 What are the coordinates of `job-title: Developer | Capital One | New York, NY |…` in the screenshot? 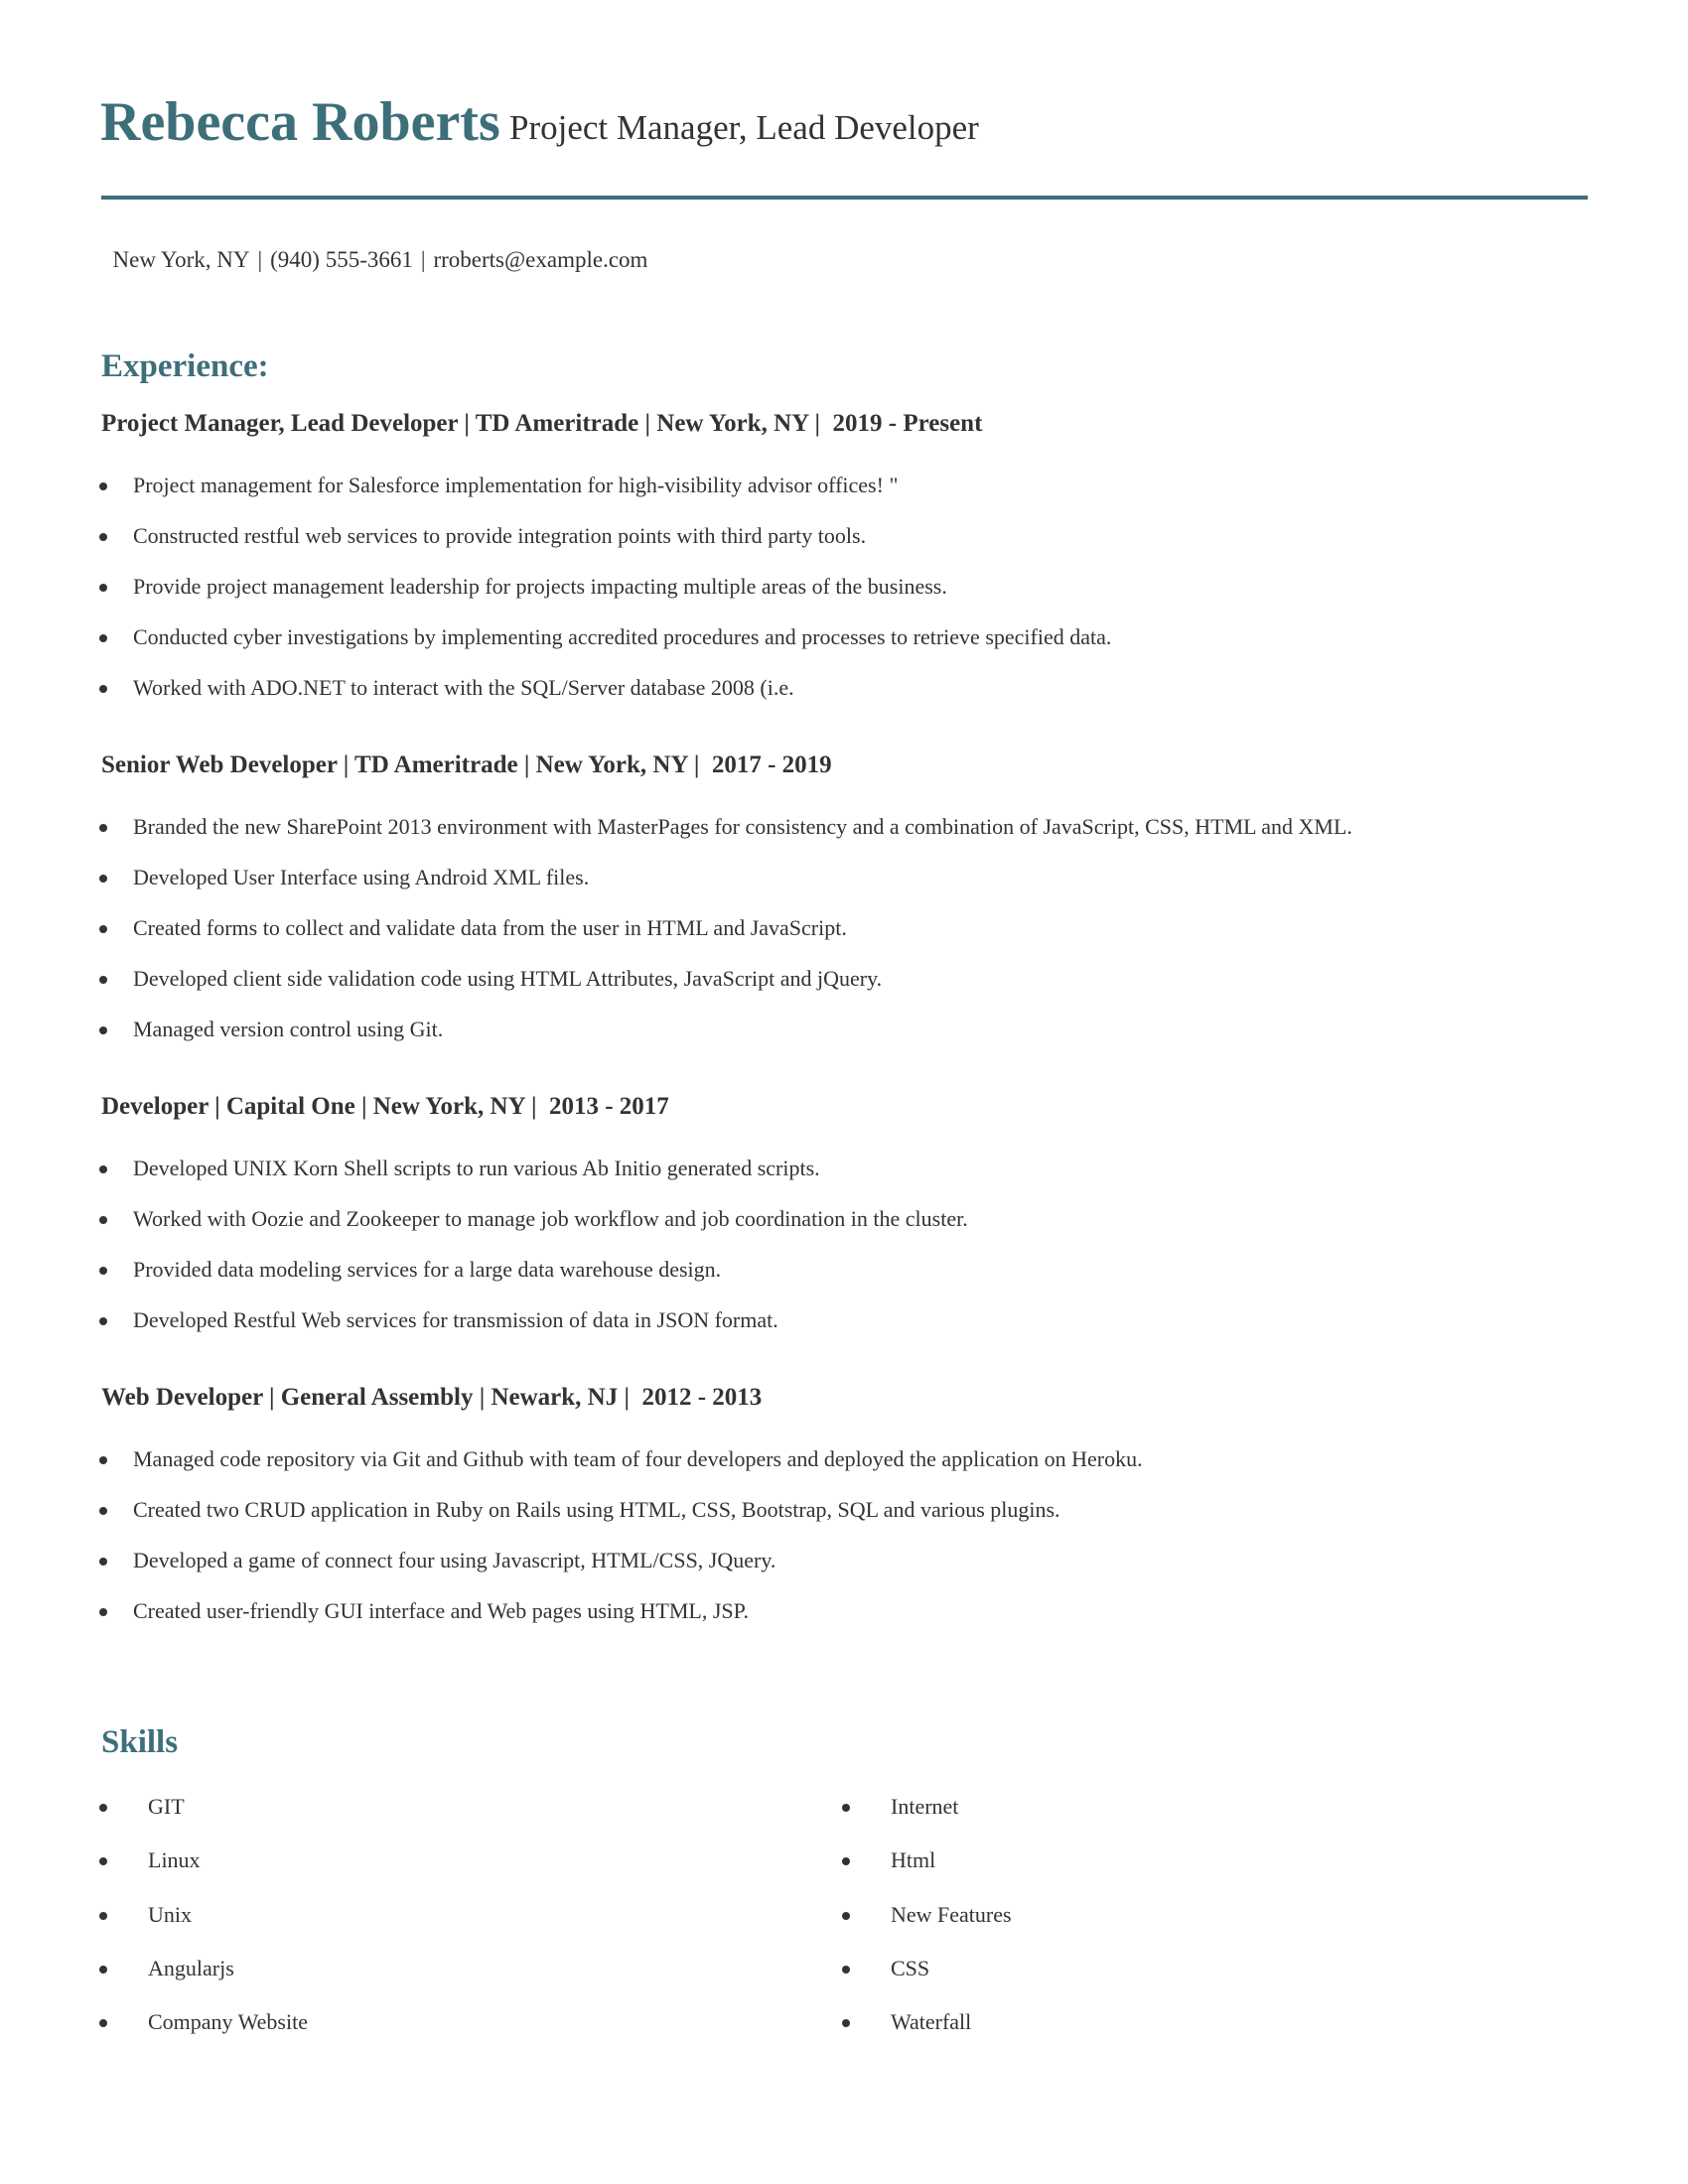 It's located at (385, 1106).